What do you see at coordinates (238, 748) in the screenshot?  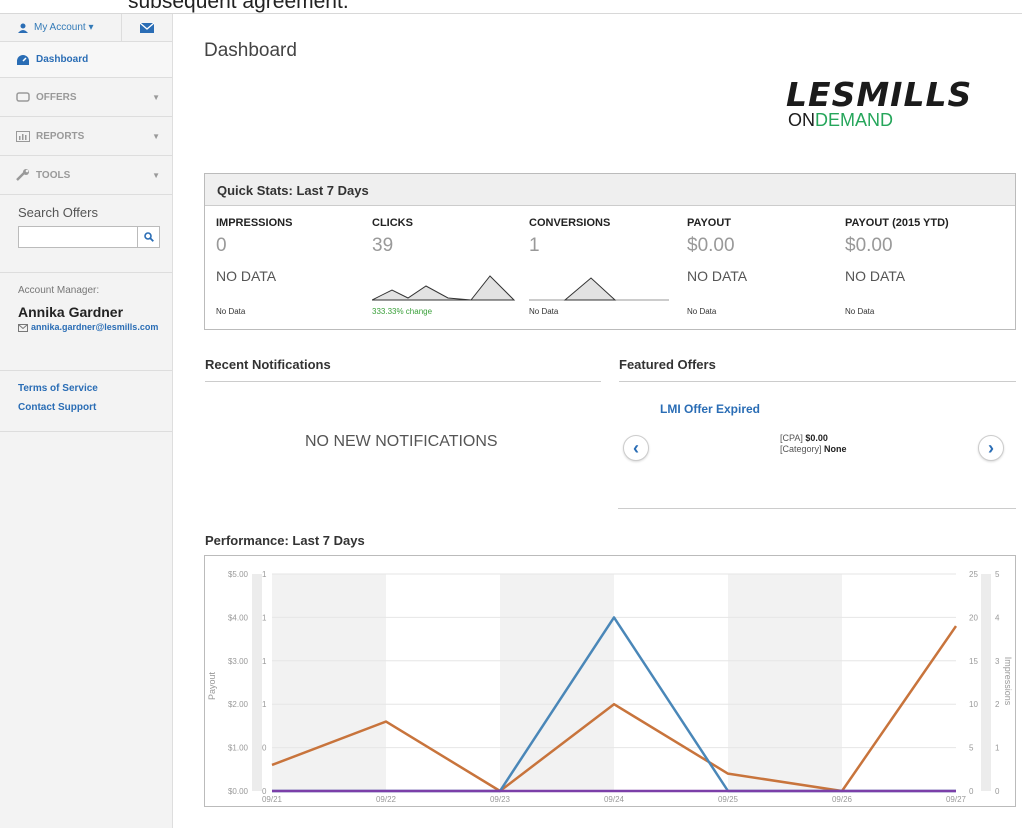 I see `payout-tick-label: $1.00` at bounding box center [238, 748].